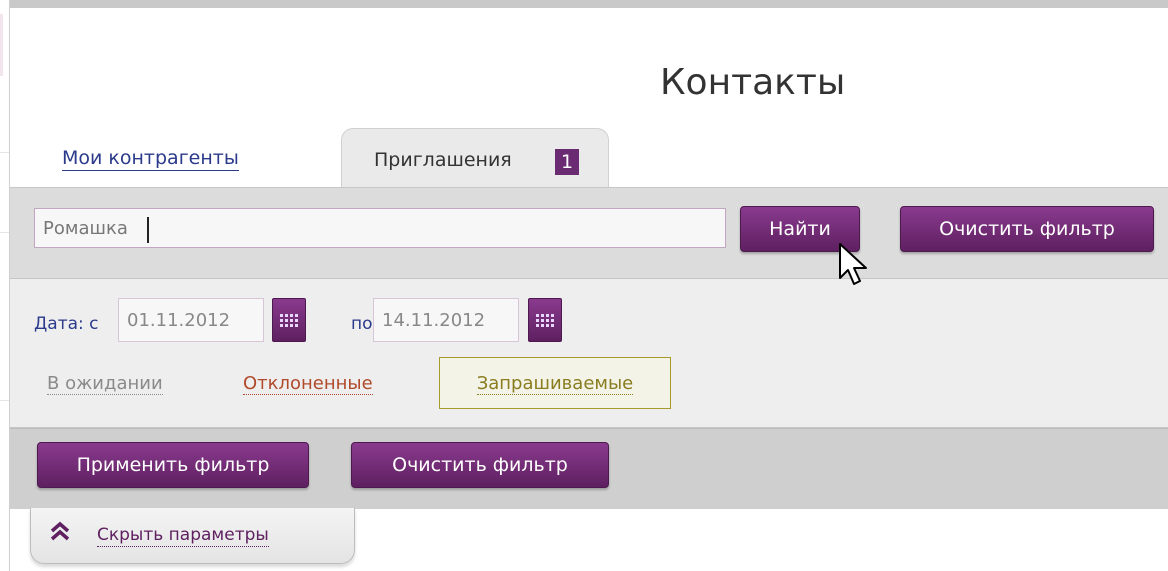 This screenshot has height=571, width=1168. Describe the element at coordinates (567, 162) in the screenshot. I see `invitations-count-badge: 1` at that location.